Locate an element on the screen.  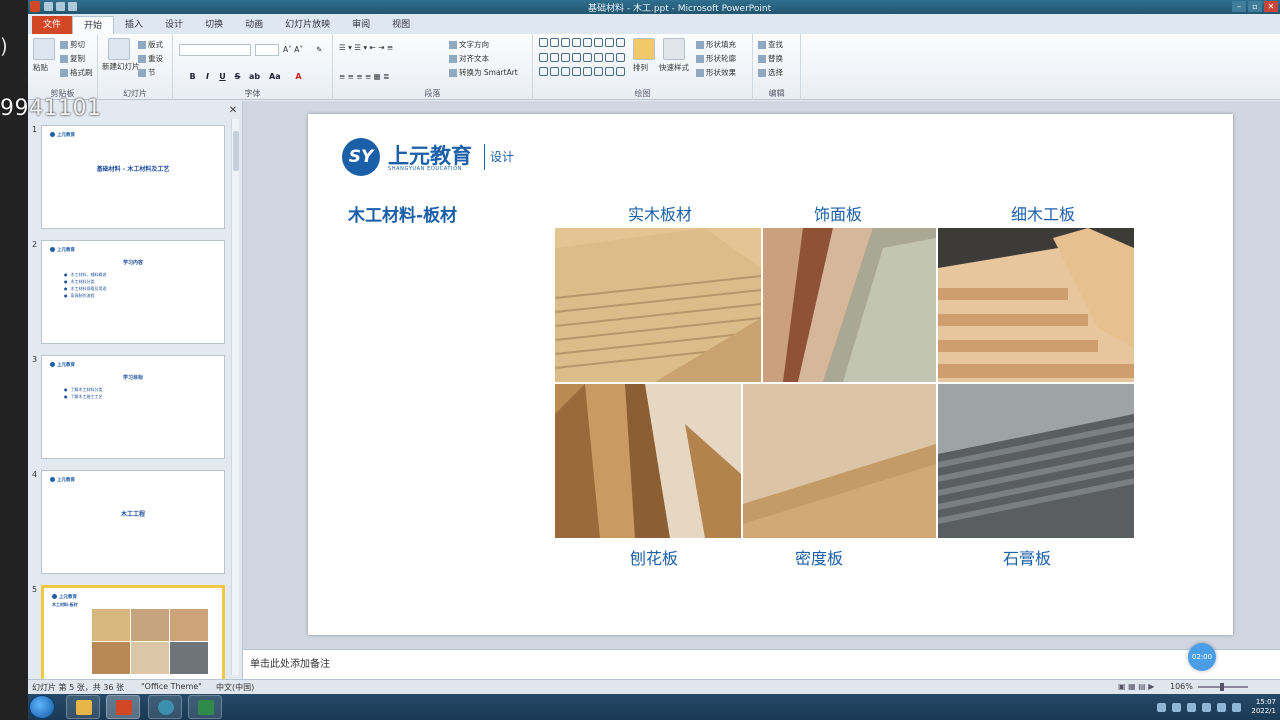
paste-button: 粘贴 is located at coordinates (40, 67).